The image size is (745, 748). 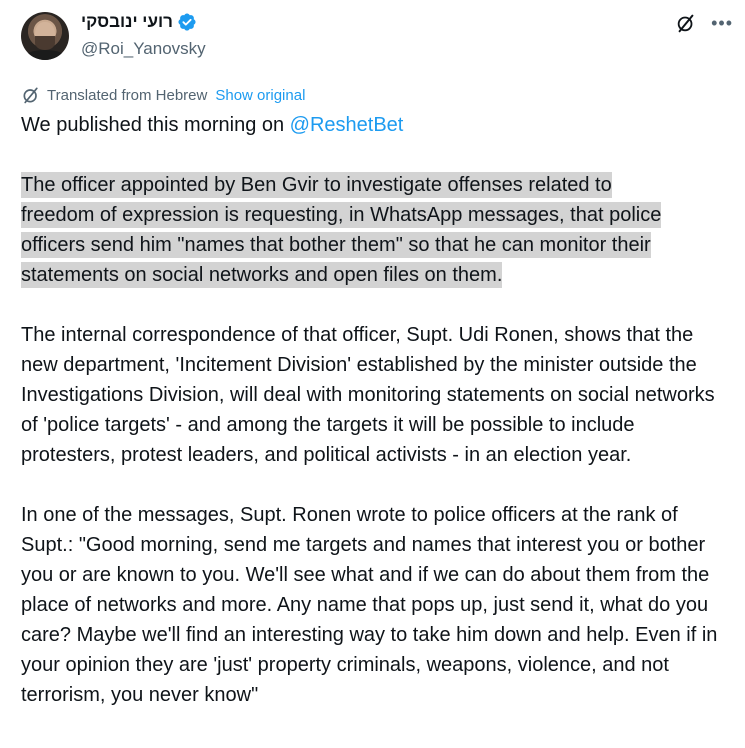 I want to click on verified-badge-icon, so click(x=187, y=22).